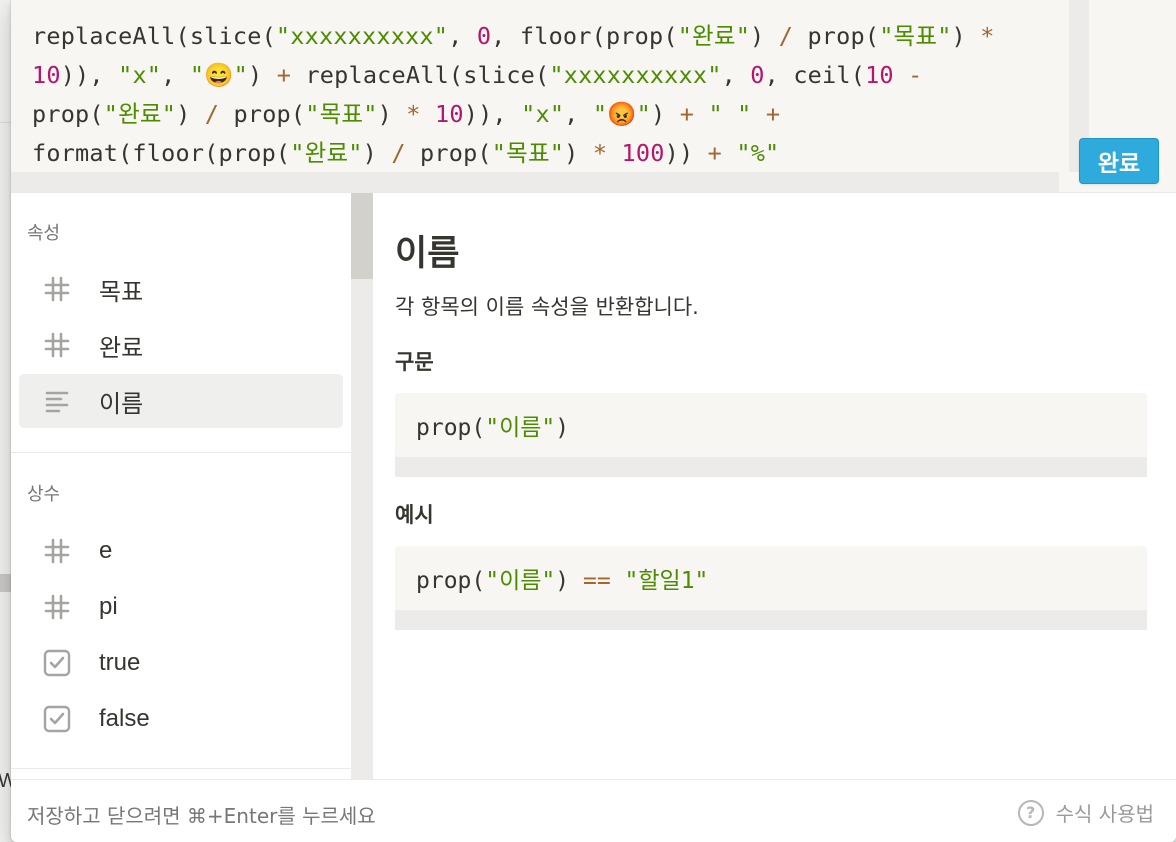 The height and width of the screenshot is (842, 1176). Describe the element at coordinates (451, 581) in the screenshot. I see `example-token-fn: prop(` at that location.